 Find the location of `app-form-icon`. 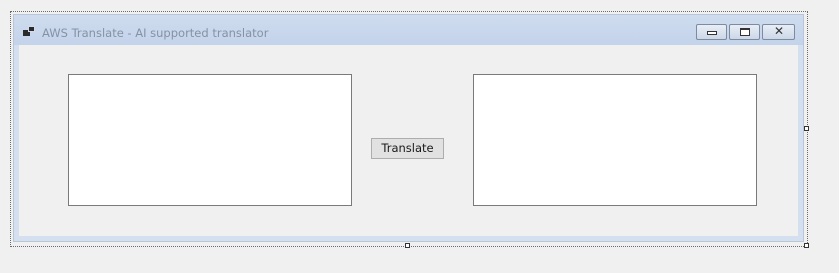

app-form-icon is located at coordinates (29, 31).